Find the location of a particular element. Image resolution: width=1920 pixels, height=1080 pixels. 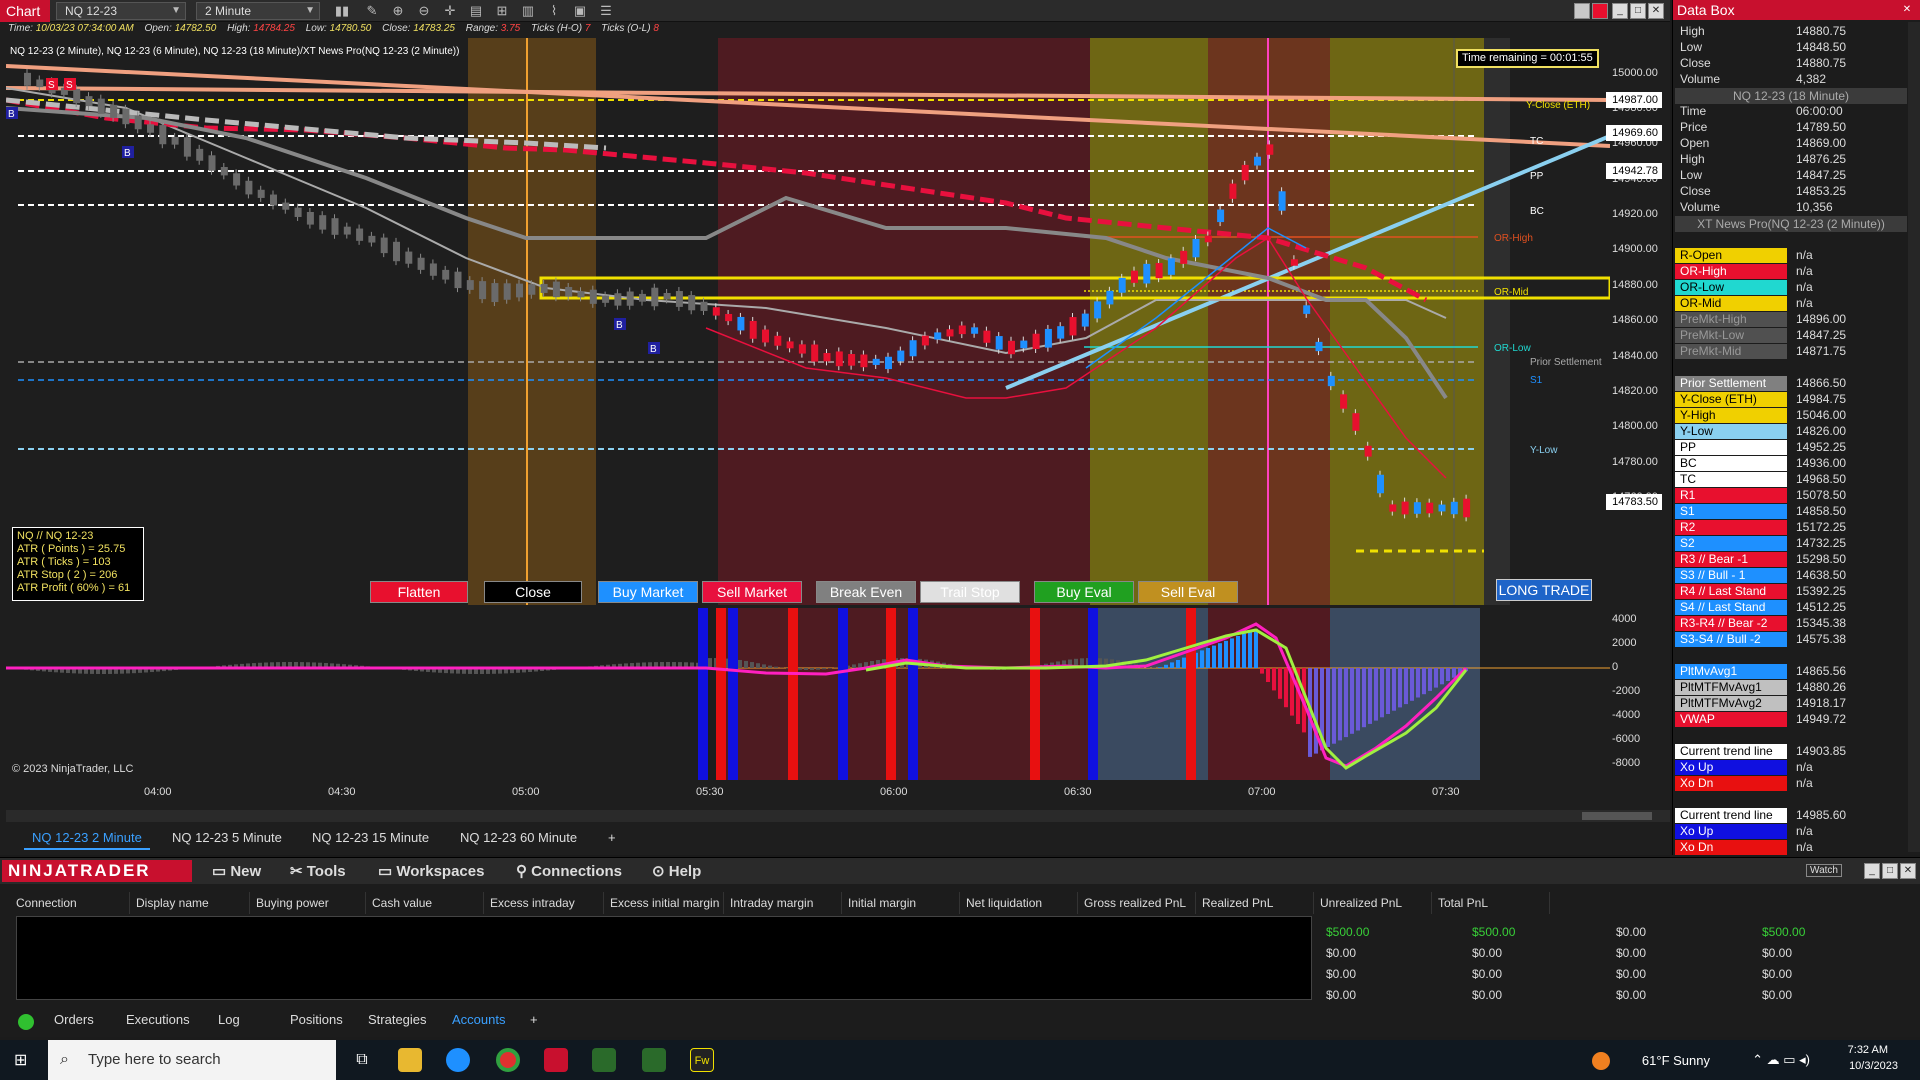

tab-executions: Executions is located at coordinates (158, 1019).